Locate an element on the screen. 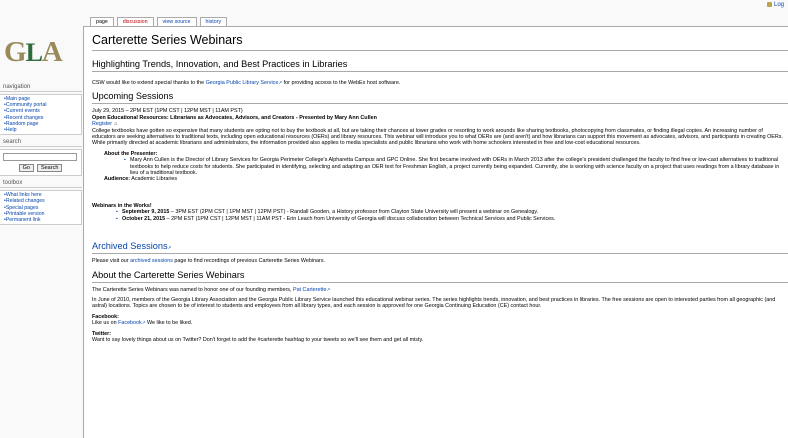 This screenshot has height=438, width=788. tab-view-source: view source is located at coordinates (176, 21).